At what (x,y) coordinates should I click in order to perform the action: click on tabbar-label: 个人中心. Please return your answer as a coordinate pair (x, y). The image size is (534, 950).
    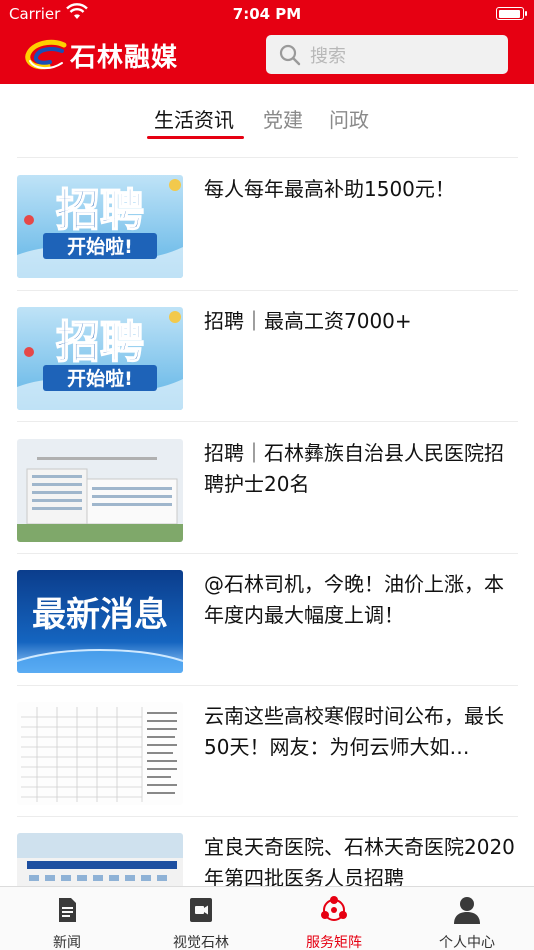
    Looking at the image, I should click on (467, 942).